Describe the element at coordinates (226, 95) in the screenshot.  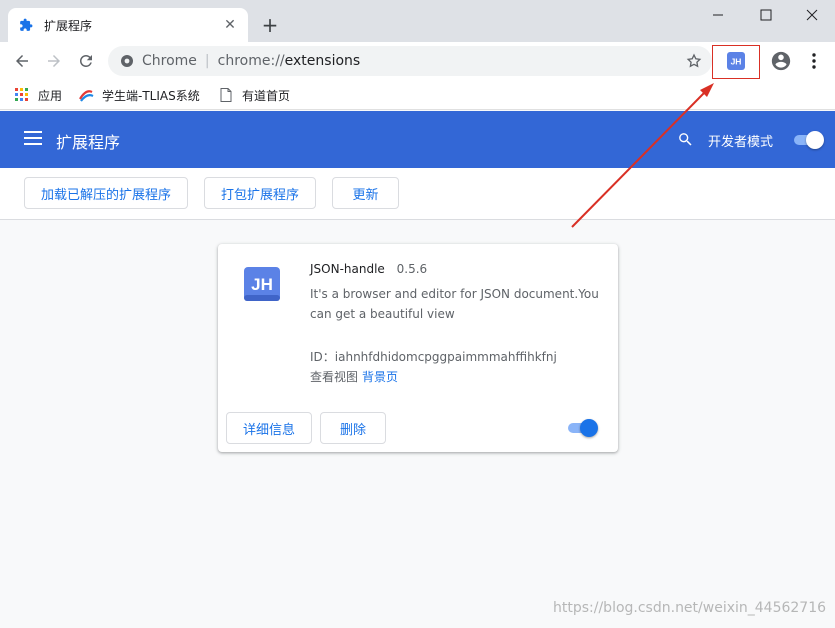
I see `page-icon` at that location.